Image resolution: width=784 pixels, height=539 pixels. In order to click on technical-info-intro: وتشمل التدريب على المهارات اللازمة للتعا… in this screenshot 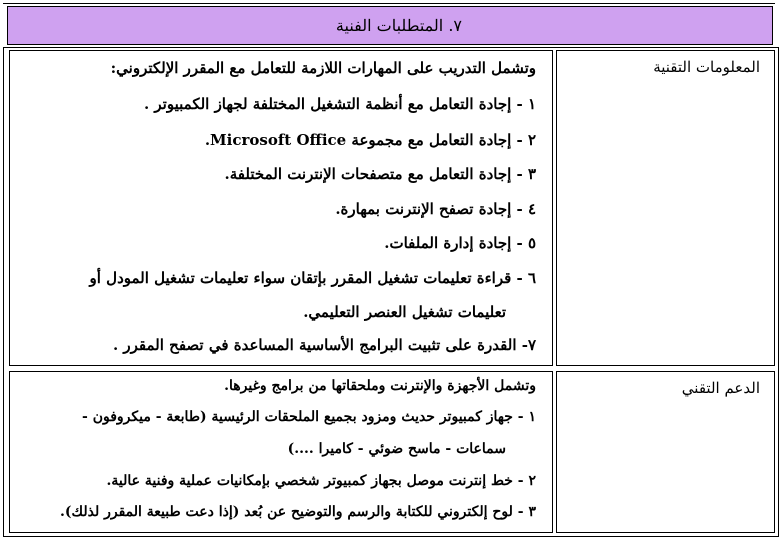, I will do `click(323, 68)`.